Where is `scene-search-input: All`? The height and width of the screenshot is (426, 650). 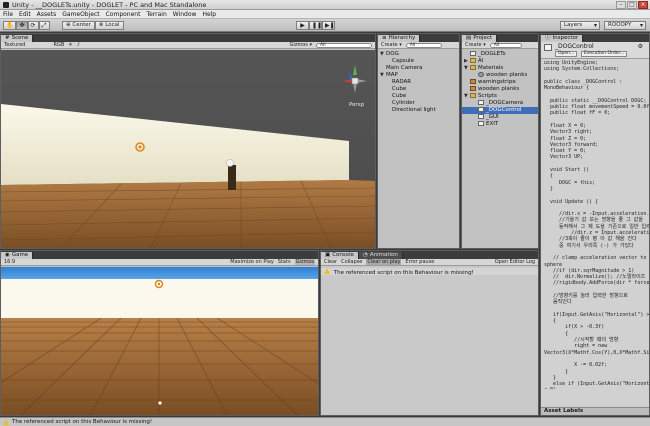 scene-search-input: All is located at coordinates (344, 45).